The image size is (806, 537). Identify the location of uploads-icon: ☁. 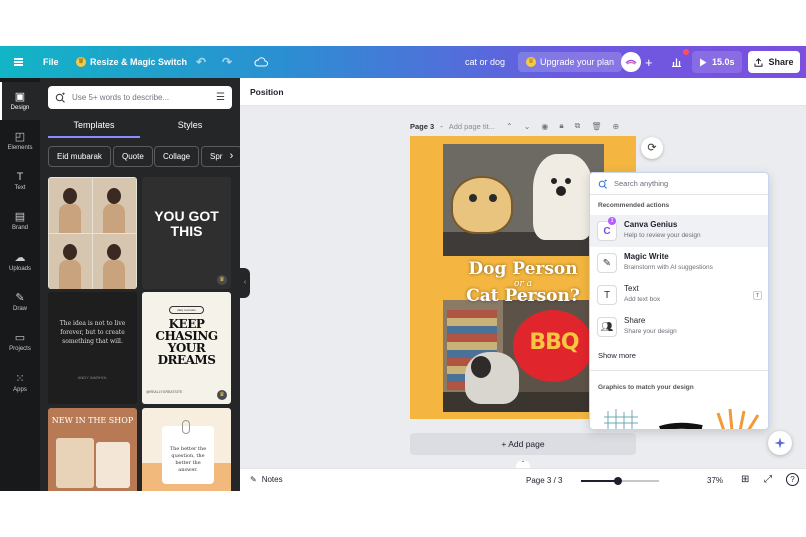
(20, 258).